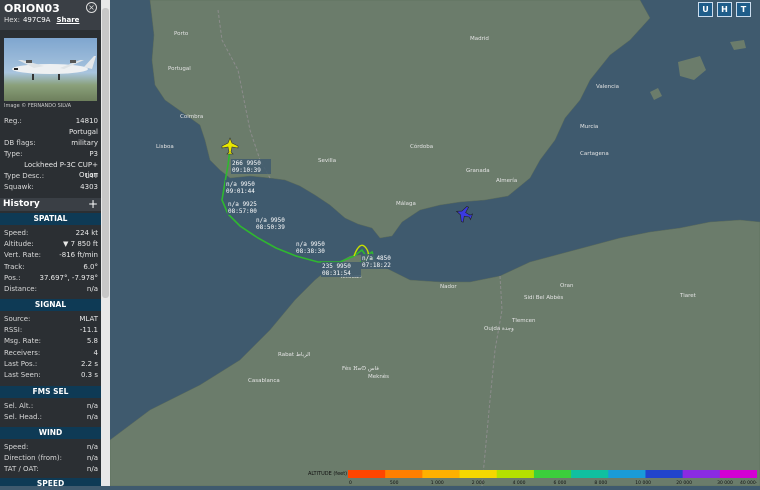 The height and width of the screenshot is (490, 760). I want to click on map-control-h: H, so click(724, 9).